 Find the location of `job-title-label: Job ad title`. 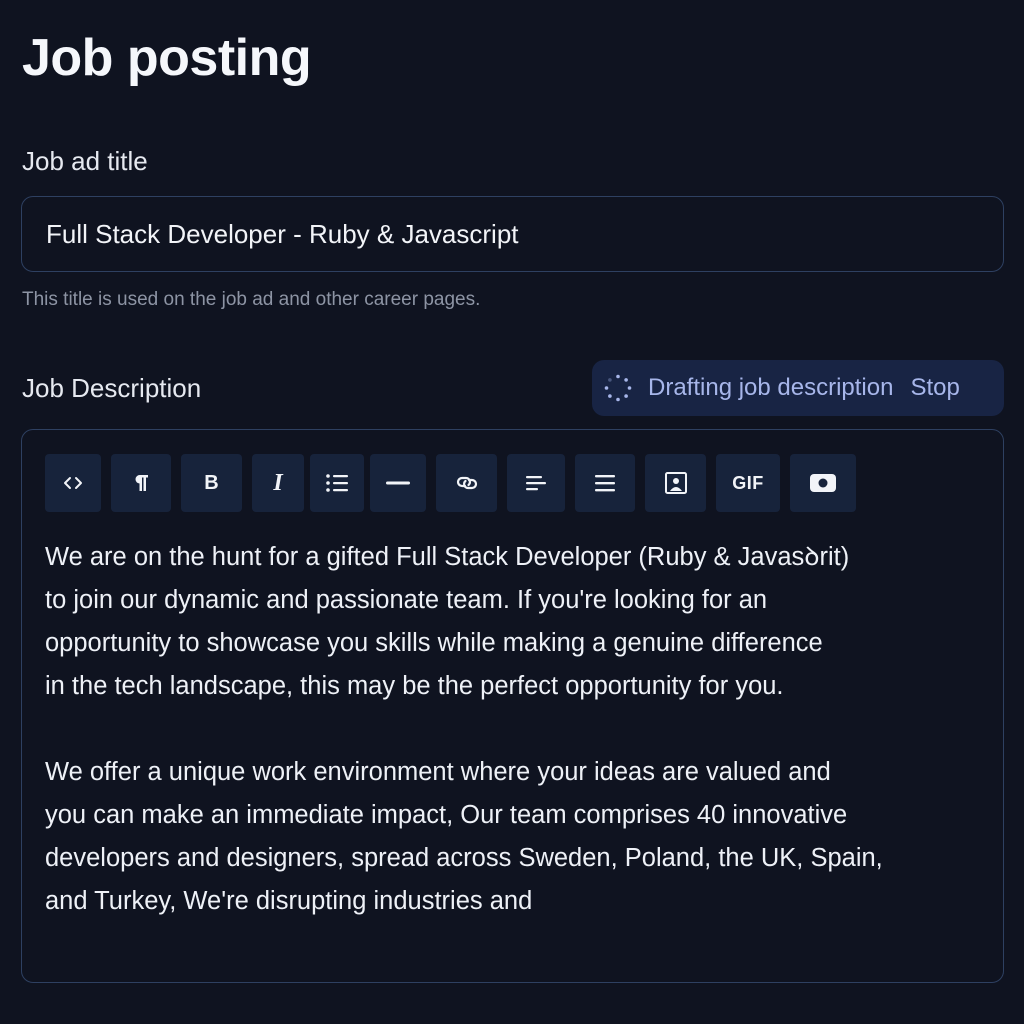

job-title-label: Job ad title is located at coordinates (85, 161).